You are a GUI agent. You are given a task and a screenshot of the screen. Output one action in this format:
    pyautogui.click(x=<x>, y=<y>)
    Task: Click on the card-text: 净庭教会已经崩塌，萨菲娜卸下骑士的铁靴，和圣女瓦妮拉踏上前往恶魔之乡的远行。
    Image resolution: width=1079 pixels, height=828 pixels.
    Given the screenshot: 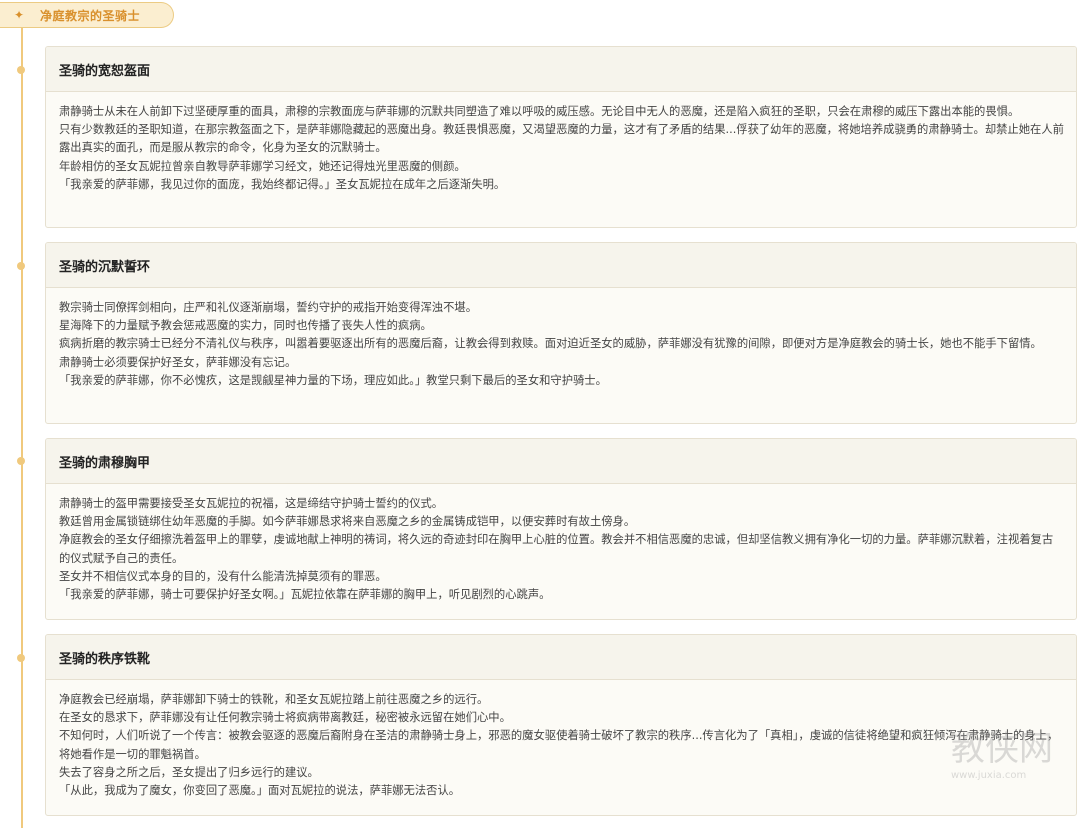 What is the action you would take?
    pyautogui.click(x=274, y=699)
    